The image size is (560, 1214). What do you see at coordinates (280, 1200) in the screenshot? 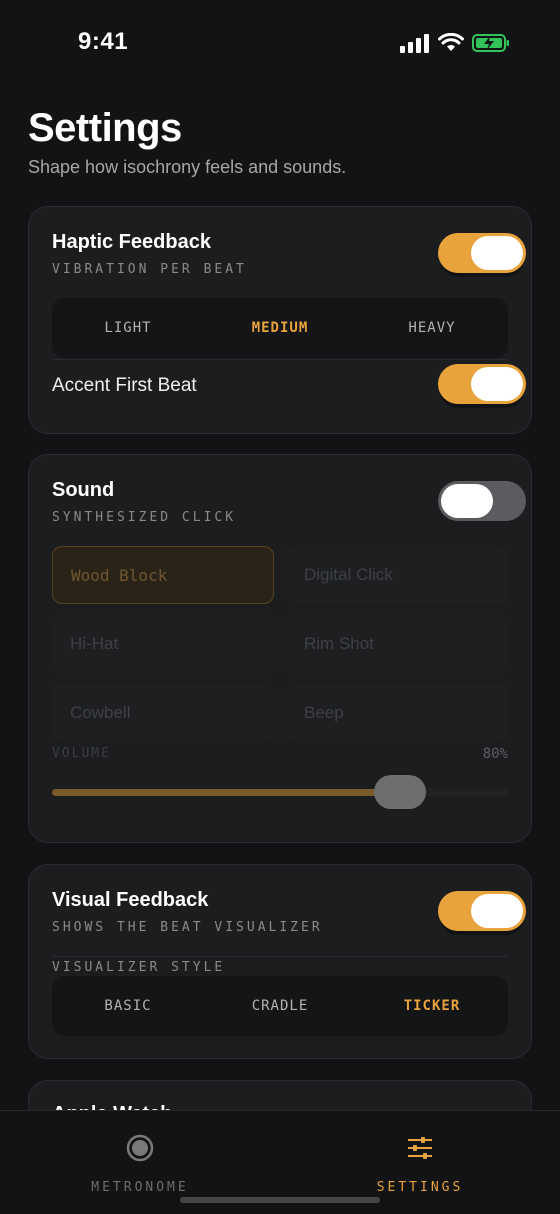
I see `home-indicator` at bounding box center [280, 1200].